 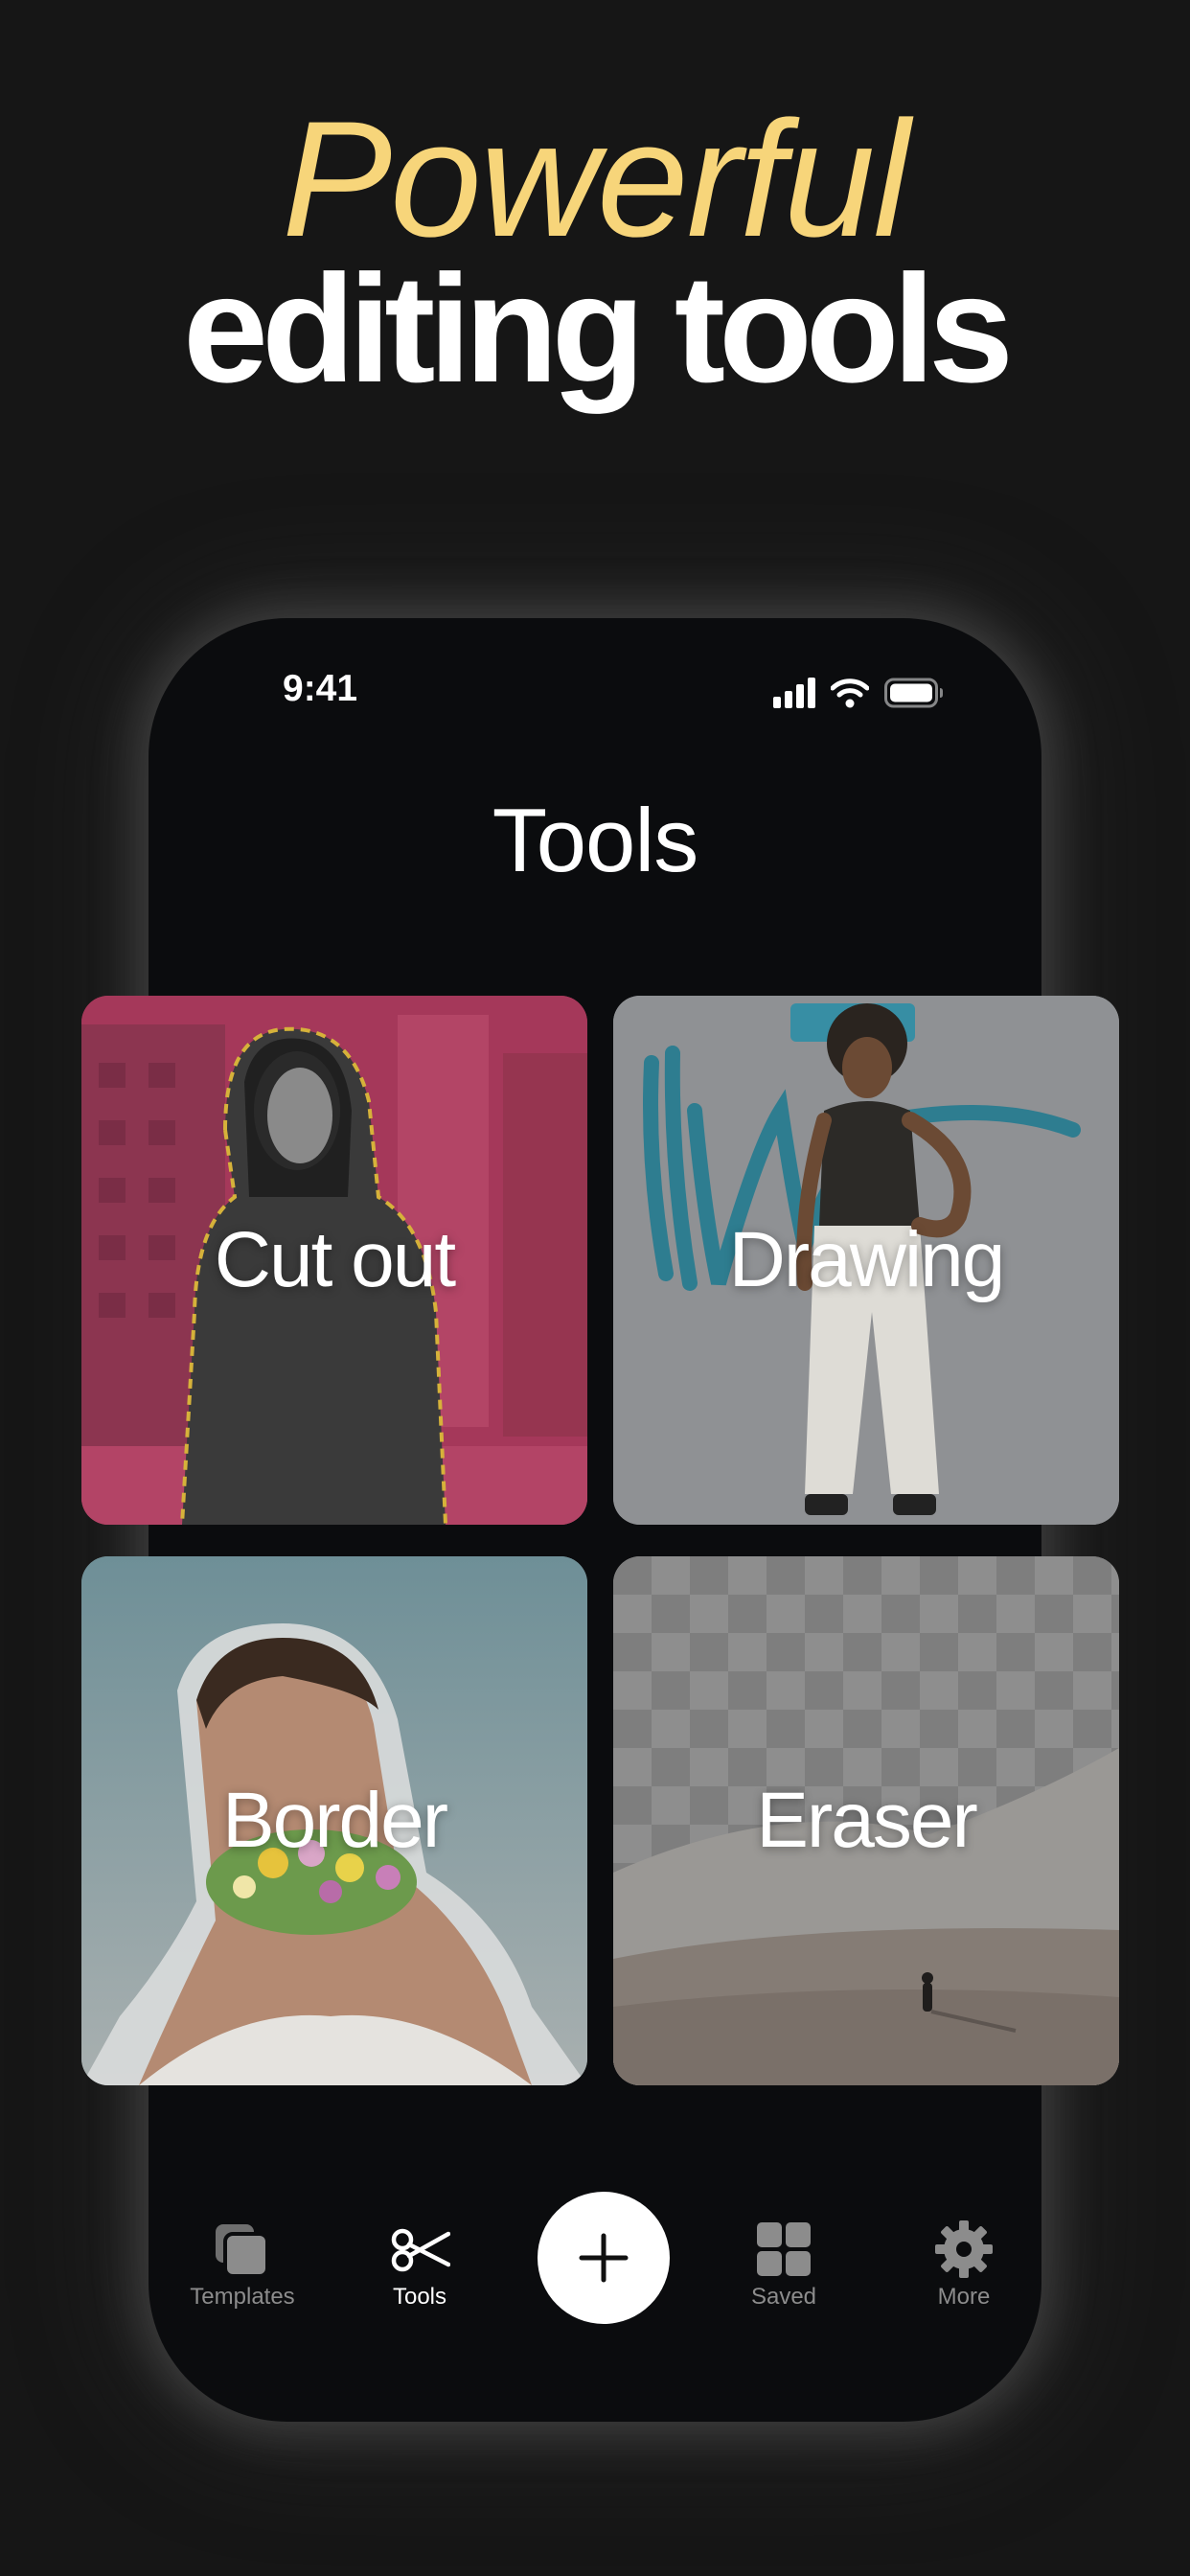 What do you see at coordinates (243, 2297) in the screenshot?
I see `tab-templates-label: Templates` at bounding box center [243, 2297].